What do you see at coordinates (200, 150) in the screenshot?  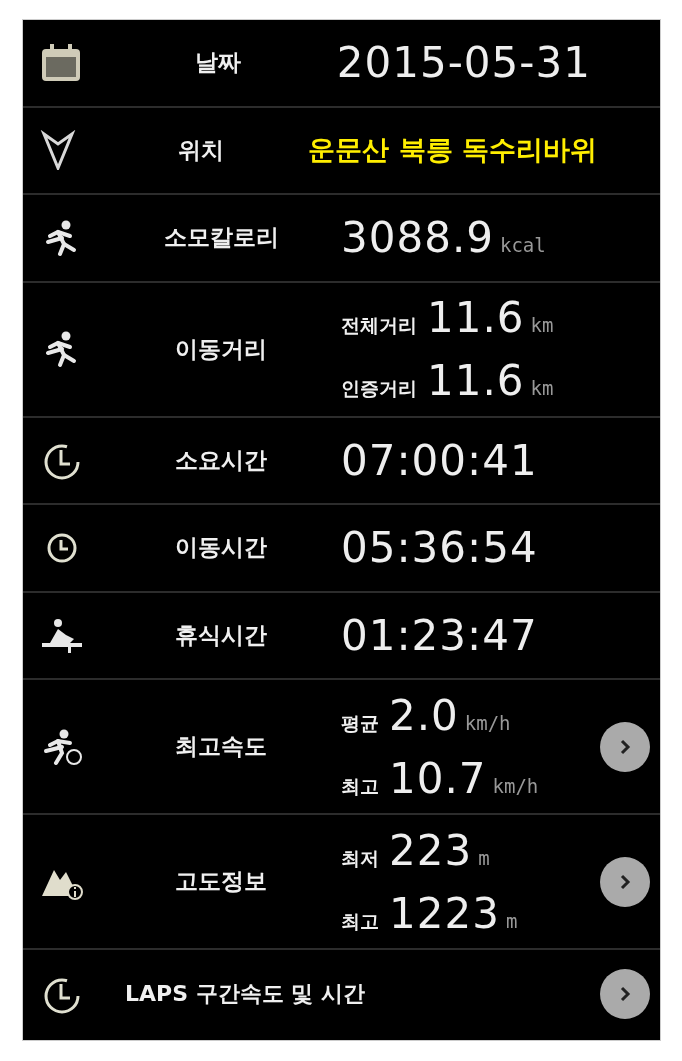 I see `row-label: 위치` at bounding box center [200, 150].